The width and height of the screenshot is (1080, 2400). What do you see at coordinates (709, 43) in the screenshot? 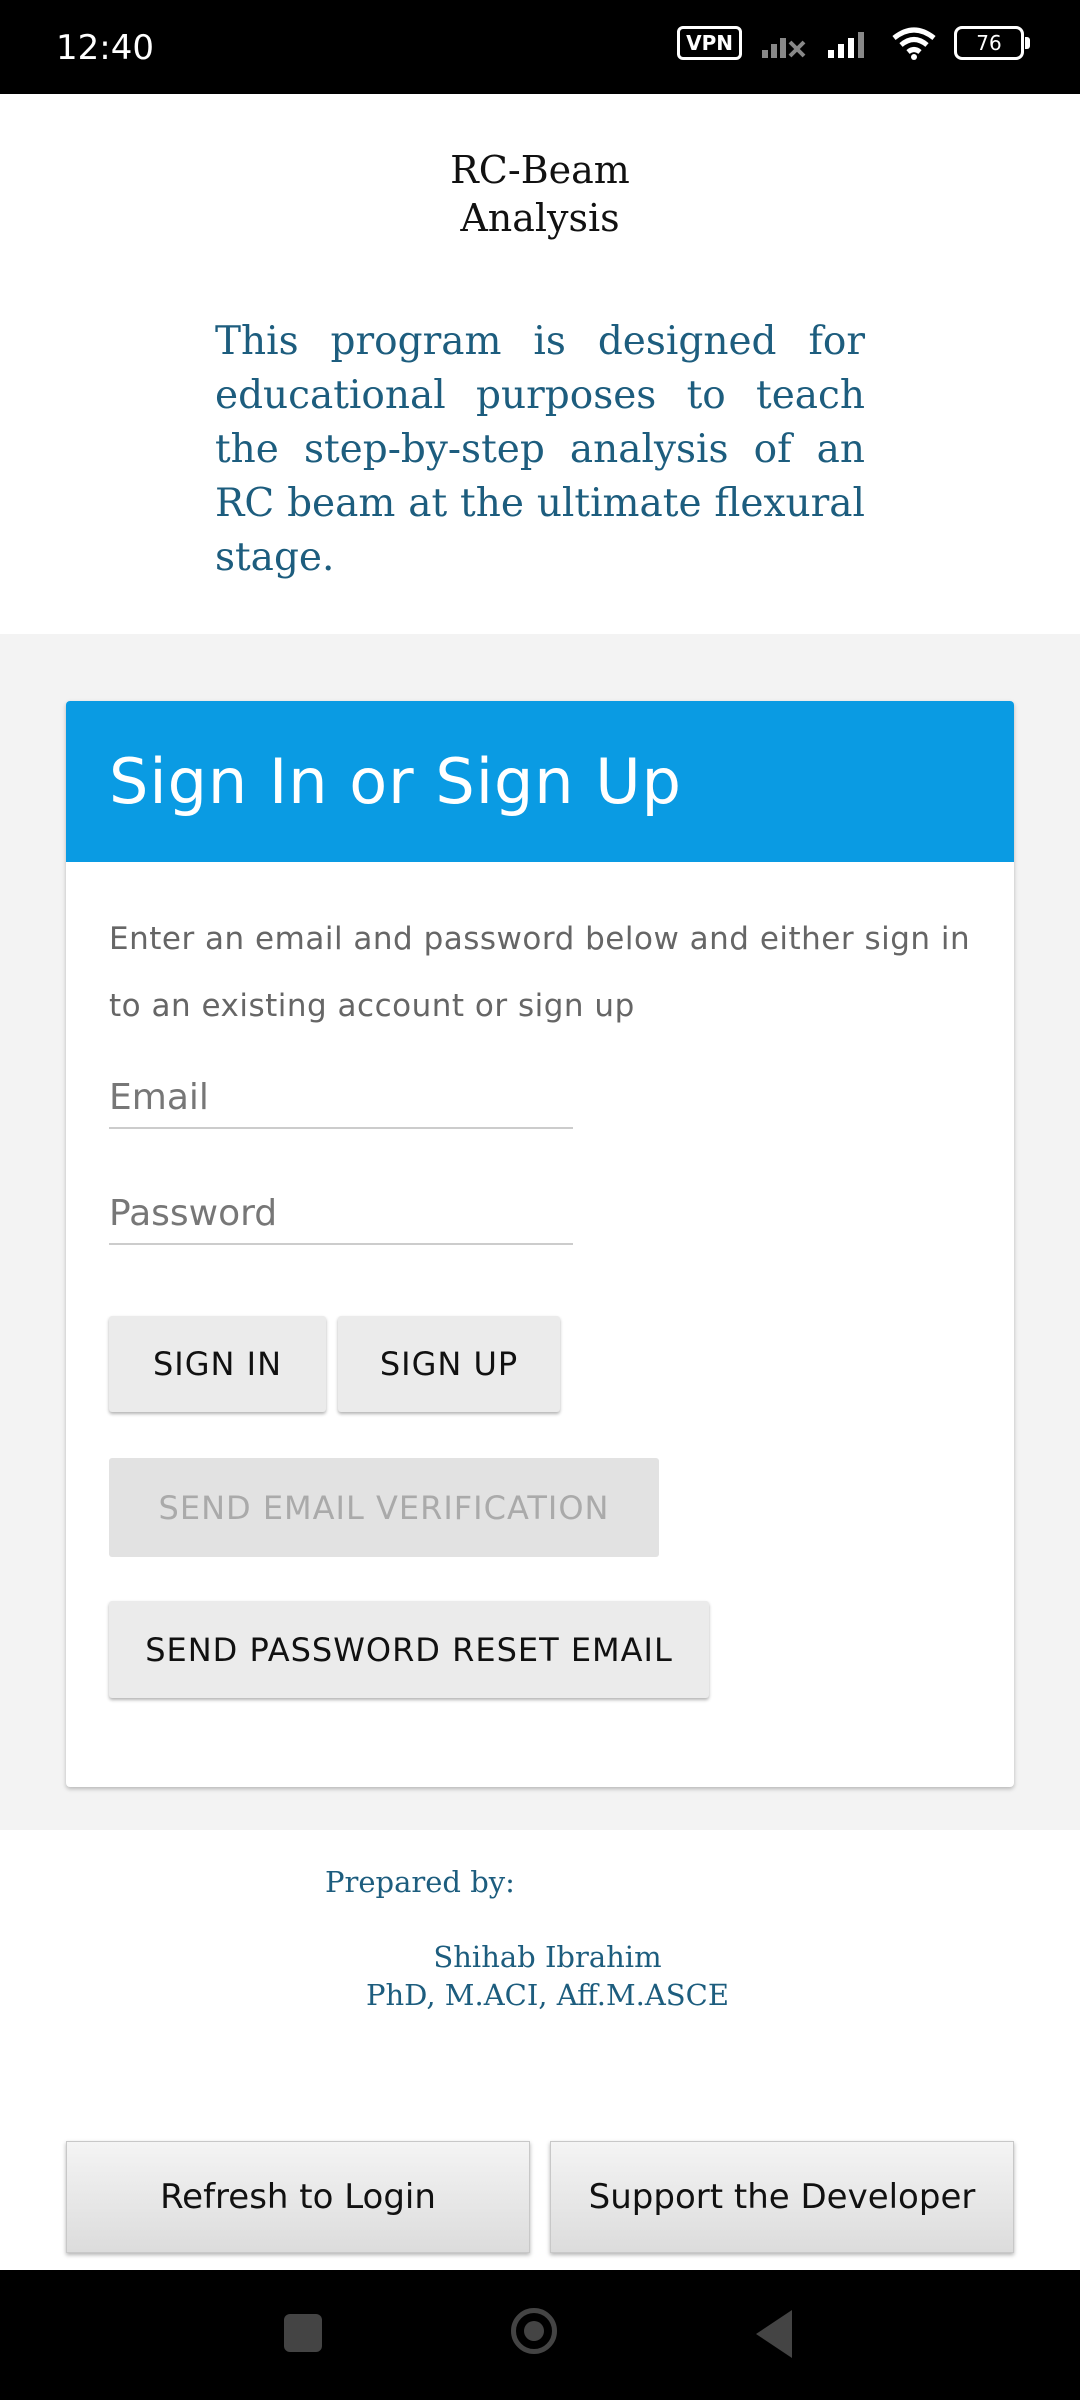
I see `vpn-icon: VPN` at bounding box center [709, 43].